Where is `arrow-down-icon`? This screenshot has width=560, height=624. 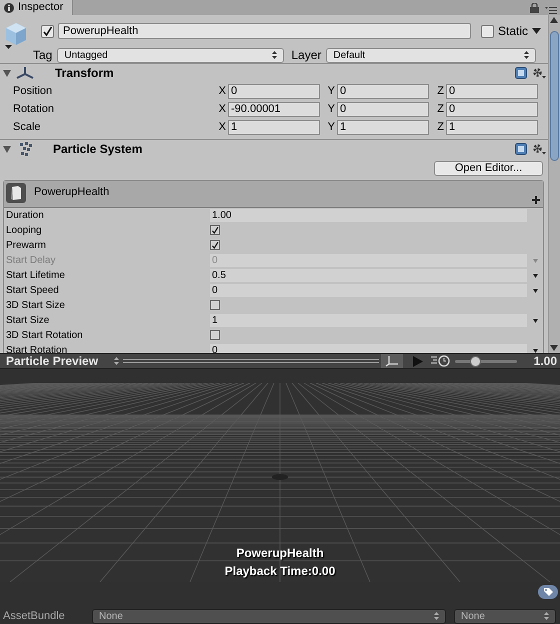 arrow-down-icon is located at coordinates (554, 348).